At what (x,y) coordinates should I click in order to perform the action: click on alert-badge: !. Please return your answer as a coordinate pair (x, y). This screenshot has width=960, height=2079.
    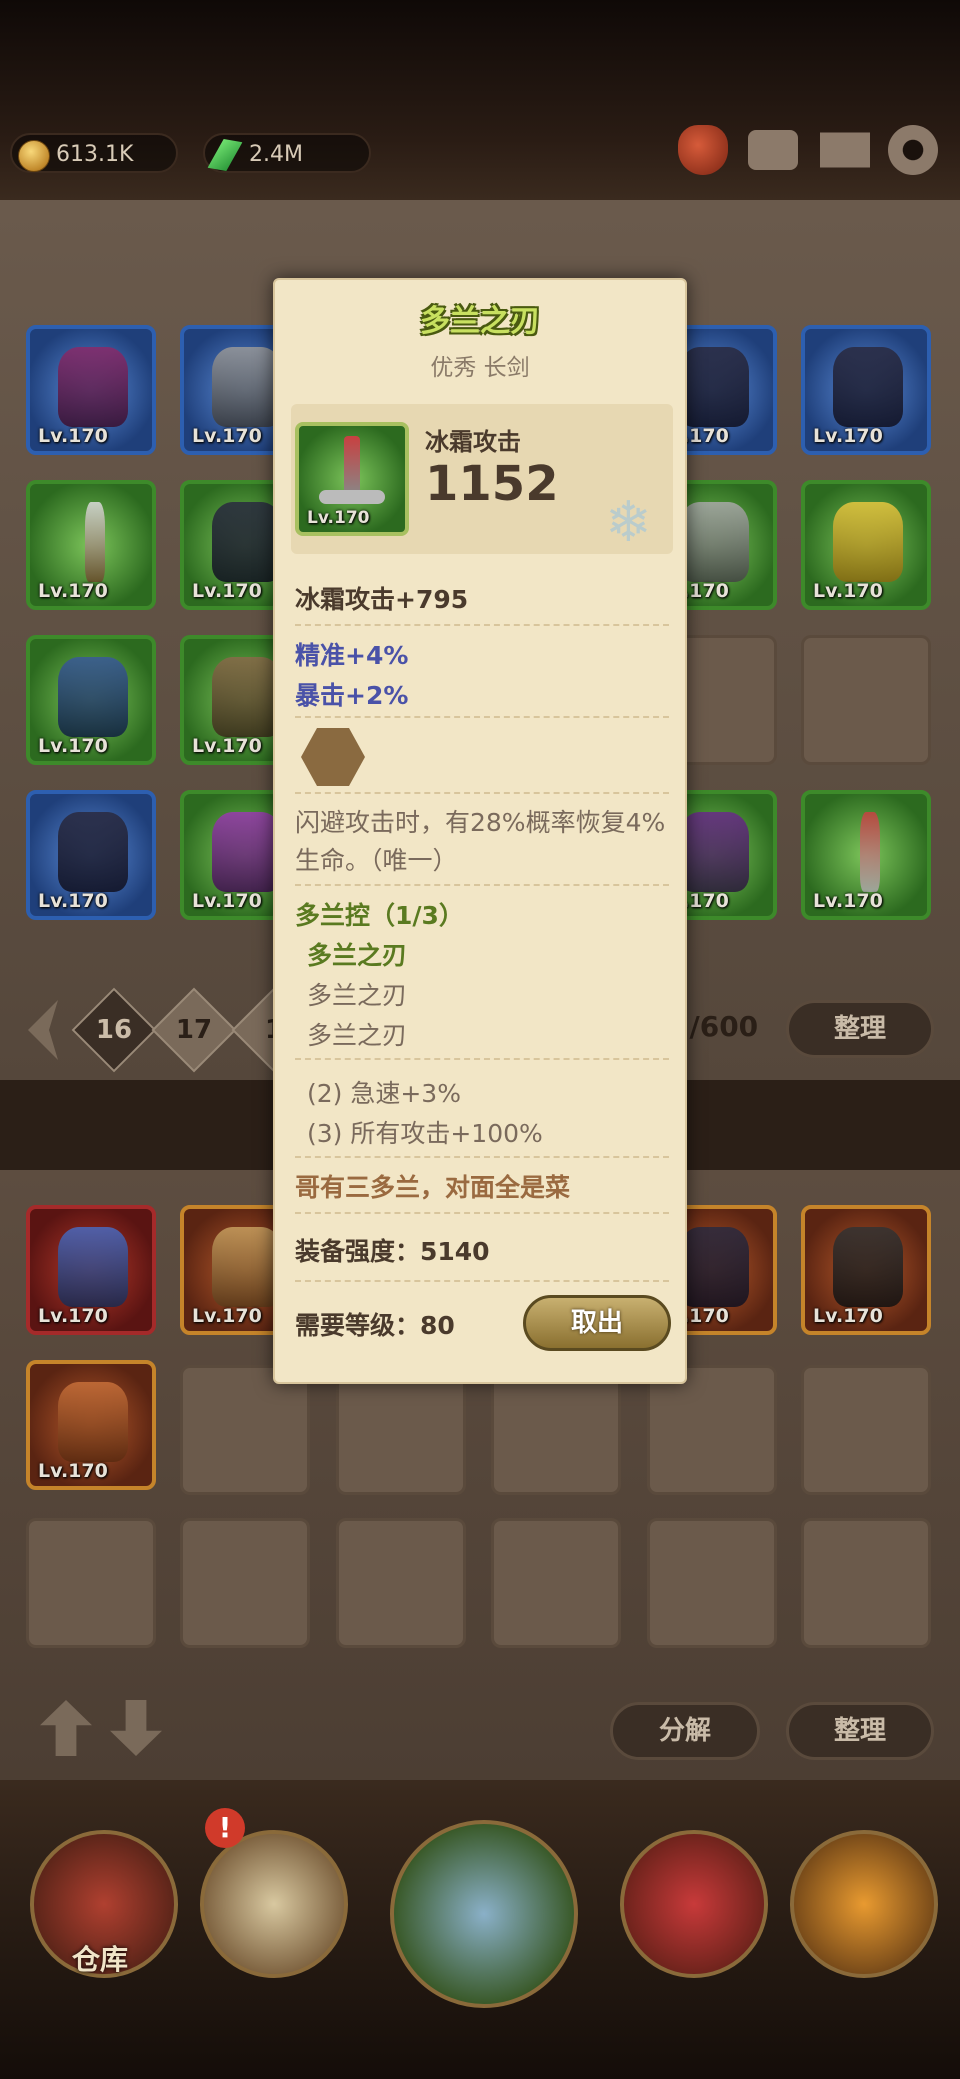
    Looking at the image, I should click on (225, 1828).